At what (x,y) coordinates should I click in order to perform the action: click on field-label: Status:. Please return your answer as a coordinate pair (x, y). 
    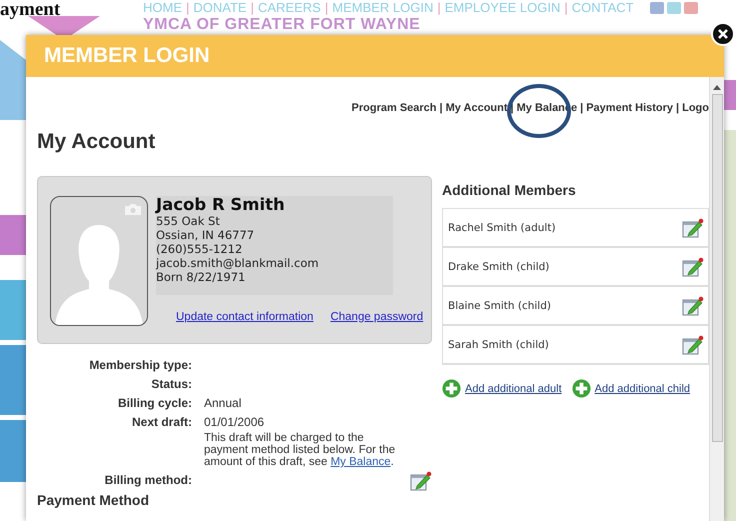
    Looking at the image, I should click on (171, 384).